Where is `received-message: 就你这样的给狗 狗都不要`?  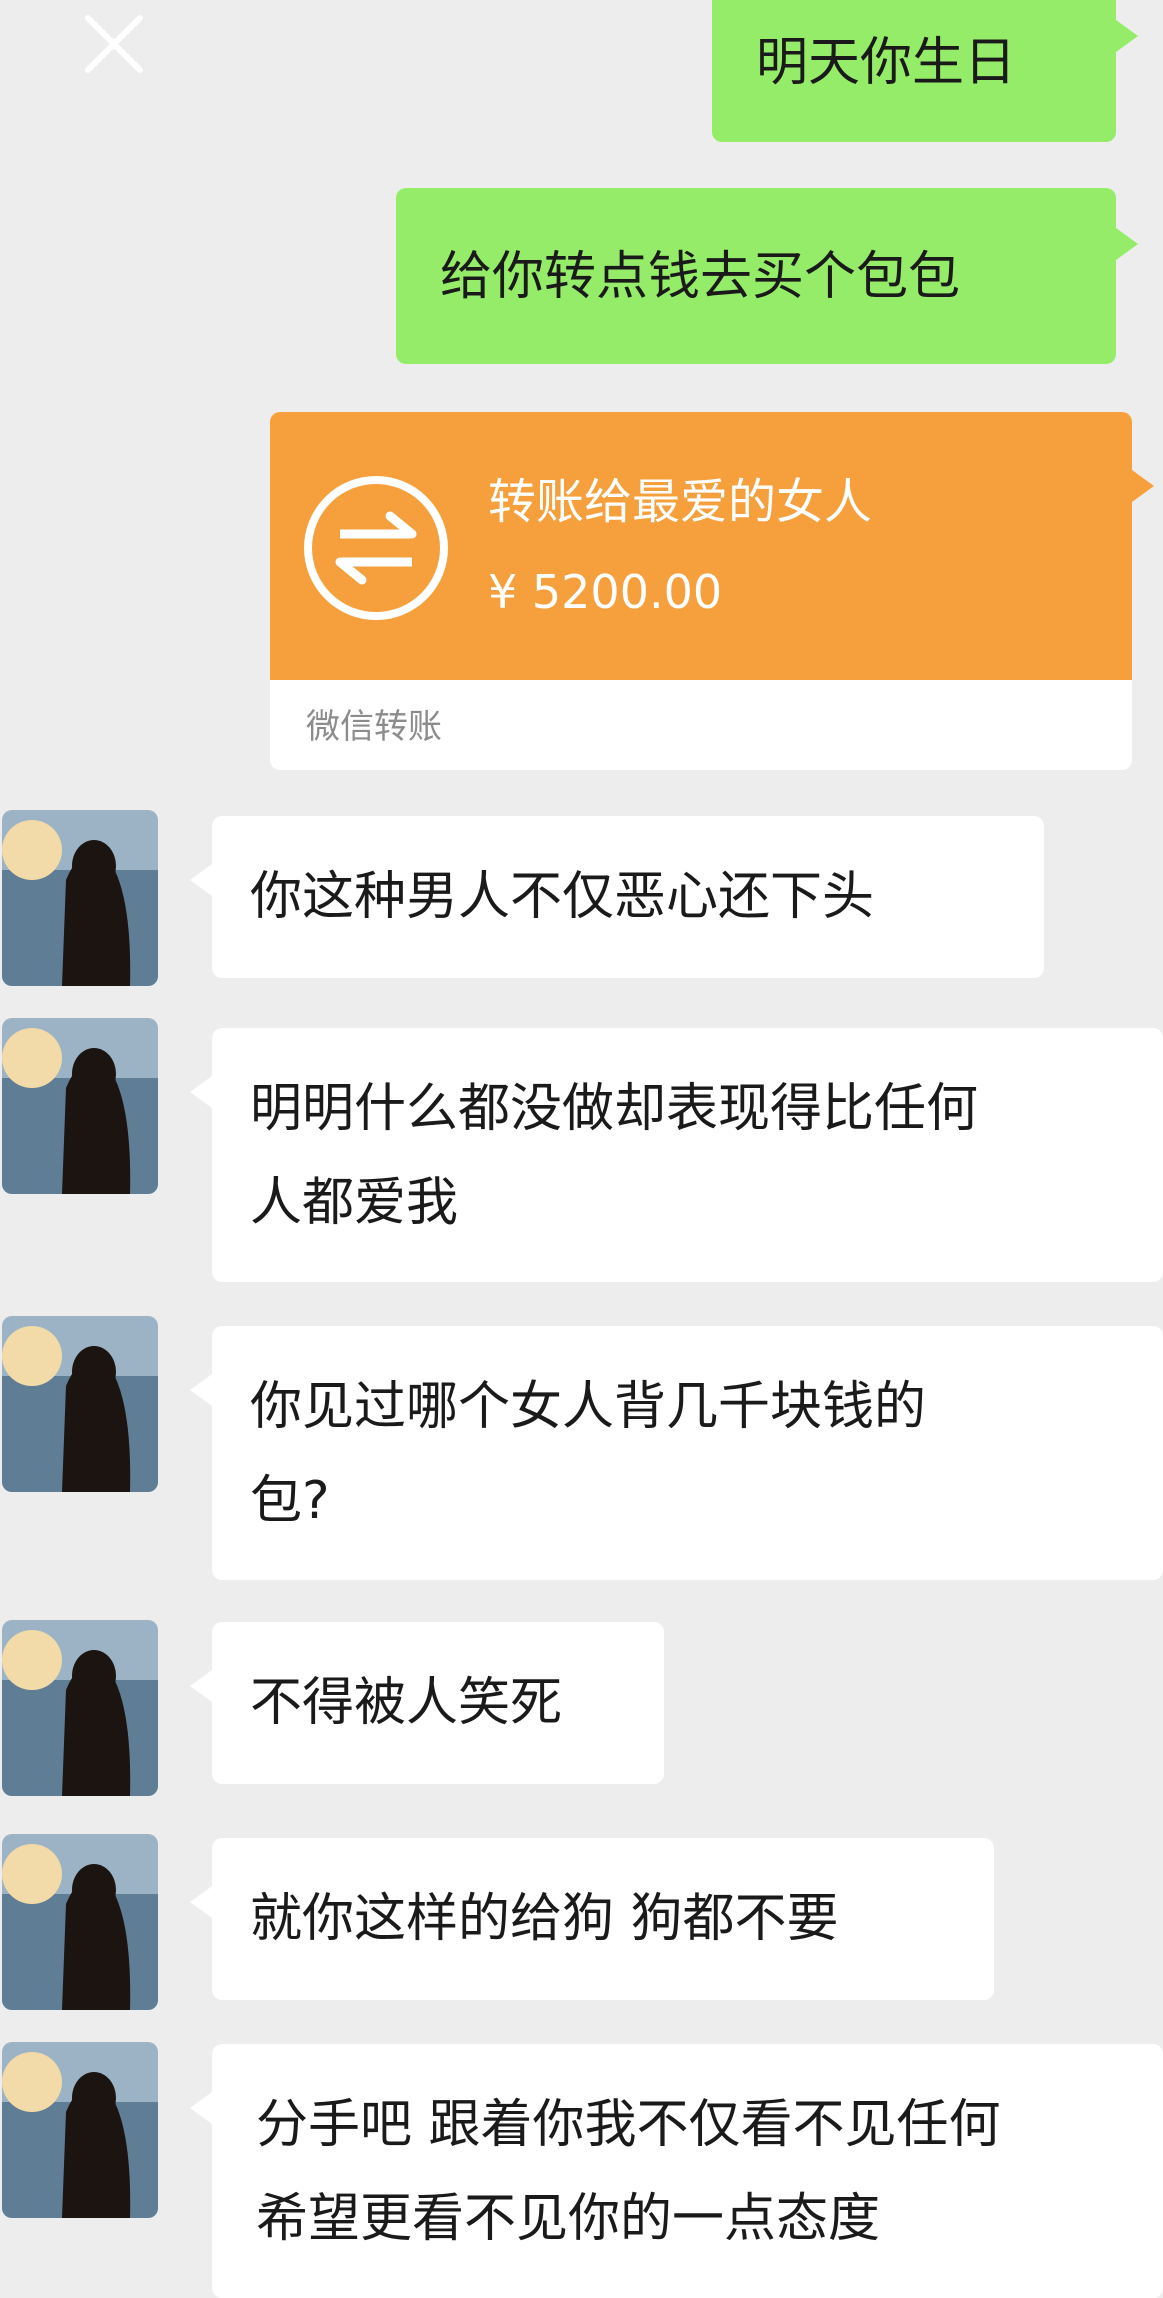 received-message: 就你这样的给狗 狗都不要 is located at coordinates (592, 1919).